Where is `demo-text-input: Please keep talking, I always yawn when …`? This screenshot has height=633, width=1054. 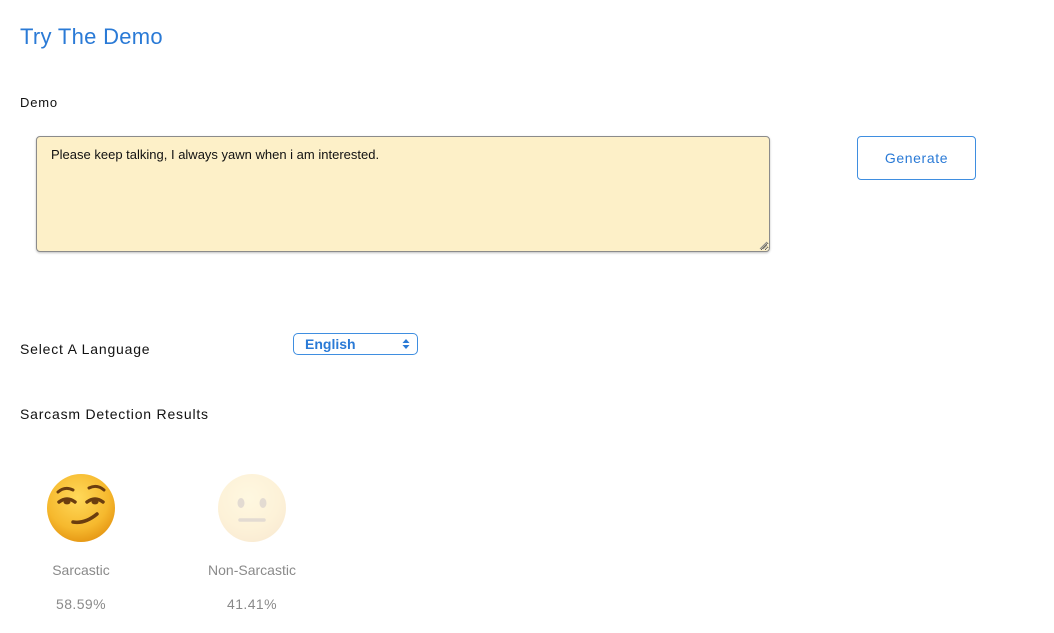 demo-text-input: Please keep talking, I always yawn when … is located at coordinates (403, 194).